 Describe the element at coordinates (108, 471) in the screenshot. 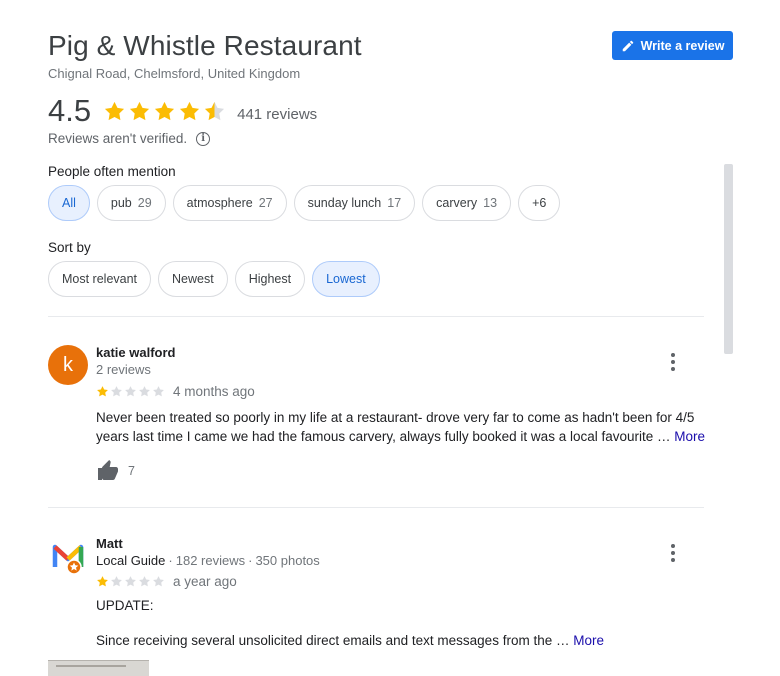

I see `thumbs-up-icon` at that location.